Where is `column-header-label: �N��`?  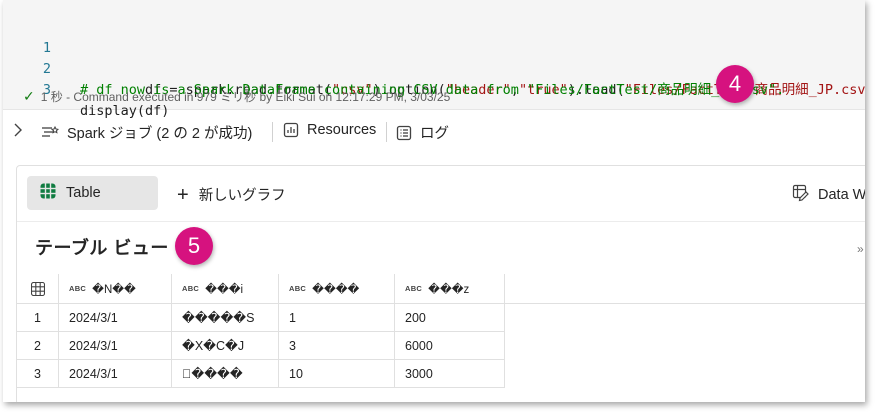 column-header-label: �N�� is located at coordinates (114, 289).